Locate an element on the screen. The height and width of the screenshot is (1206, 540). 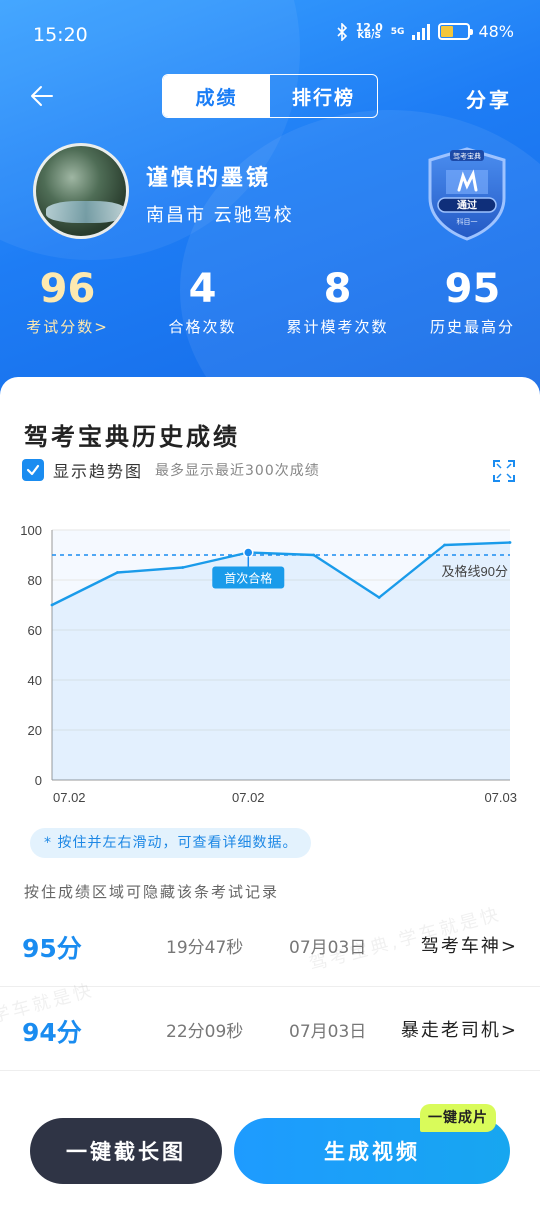
stat-pass-count: 4 合格次数 is located at coordinates (202, 304).